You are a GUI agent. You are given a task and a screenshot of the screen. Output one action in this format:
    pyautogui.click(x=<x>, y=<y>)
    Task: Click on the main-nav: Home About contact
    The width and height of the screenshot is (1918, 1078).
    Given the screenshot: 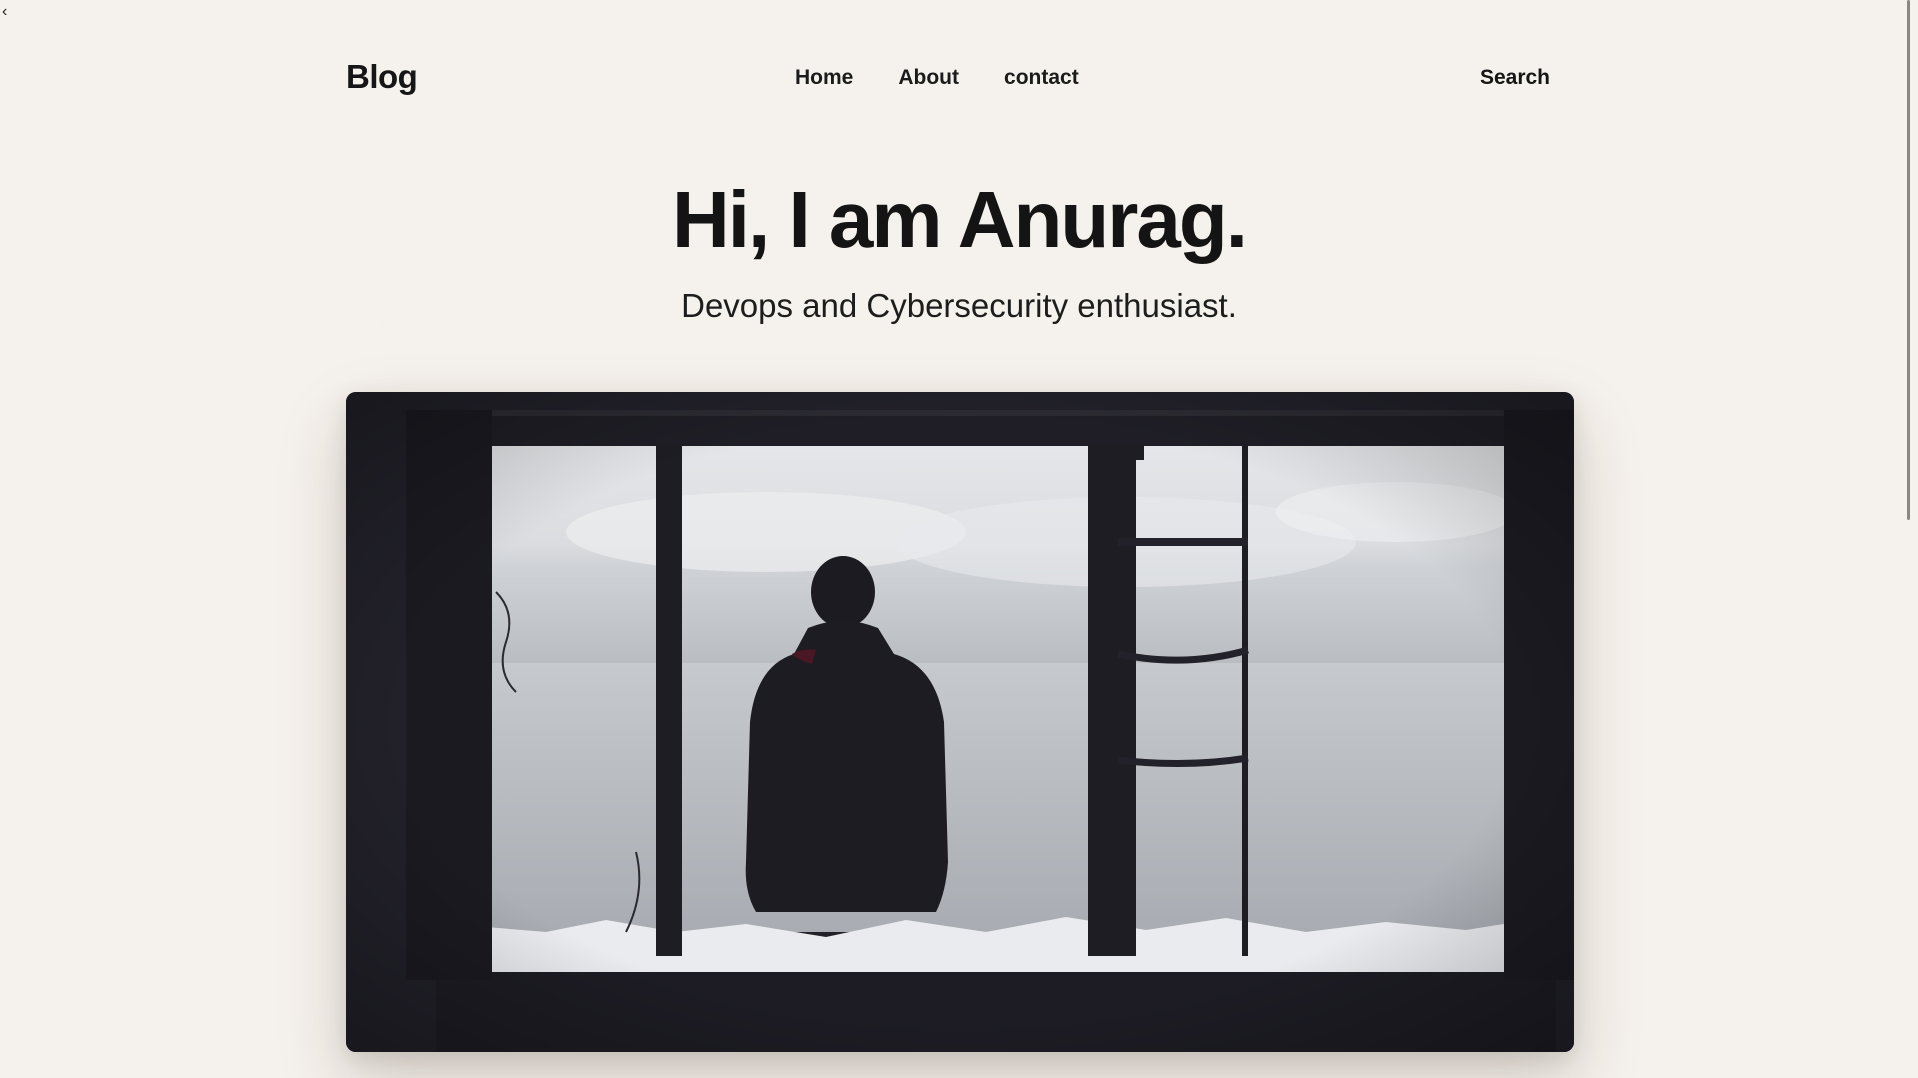 What is the action you would take?
    pyautogui.click(x=937, y=78)
    